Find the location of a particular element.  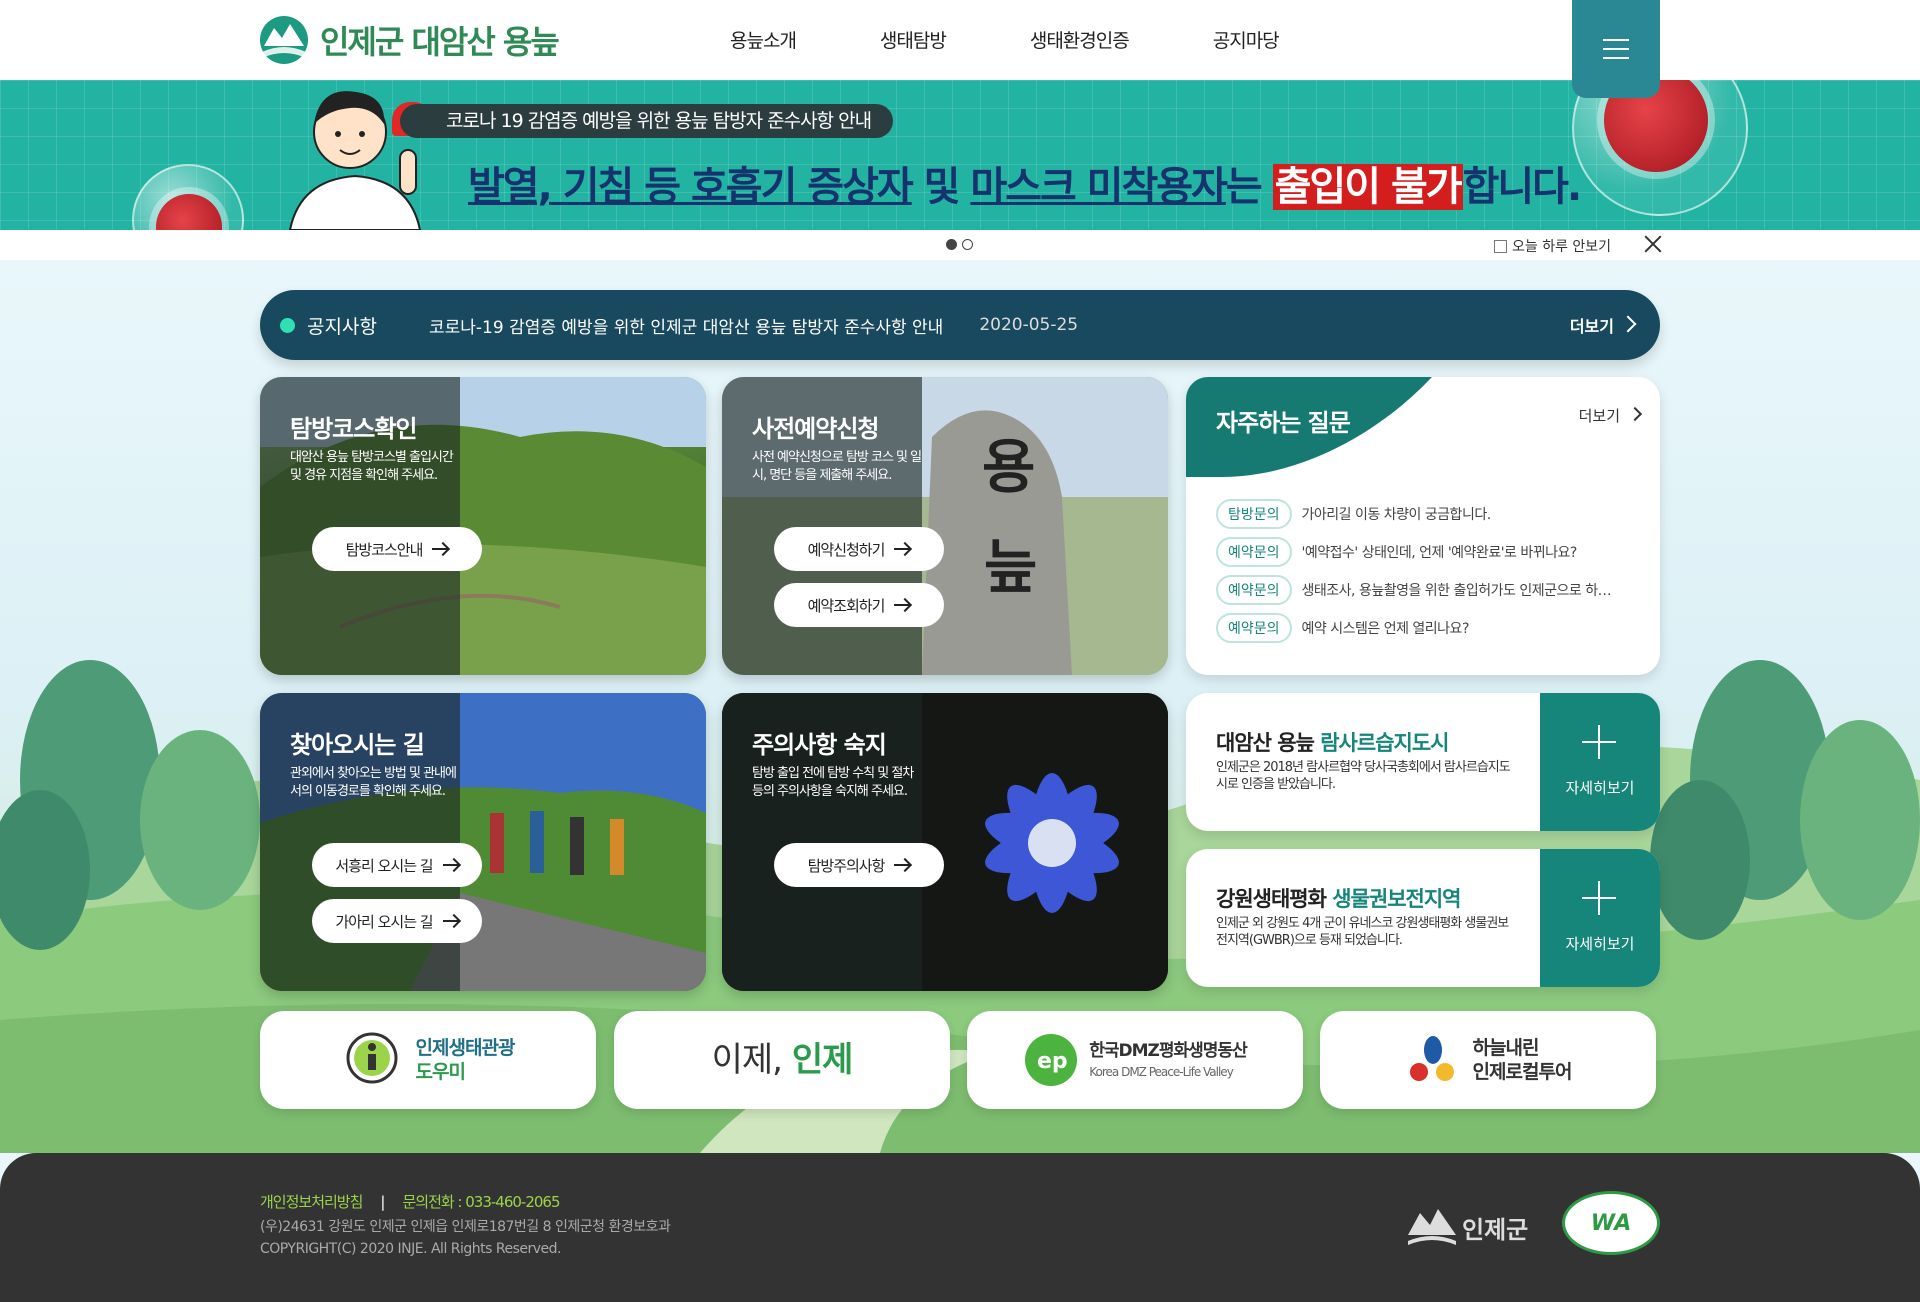

notice-date: 2020-05-25 is located at coordinates (1029, 325).